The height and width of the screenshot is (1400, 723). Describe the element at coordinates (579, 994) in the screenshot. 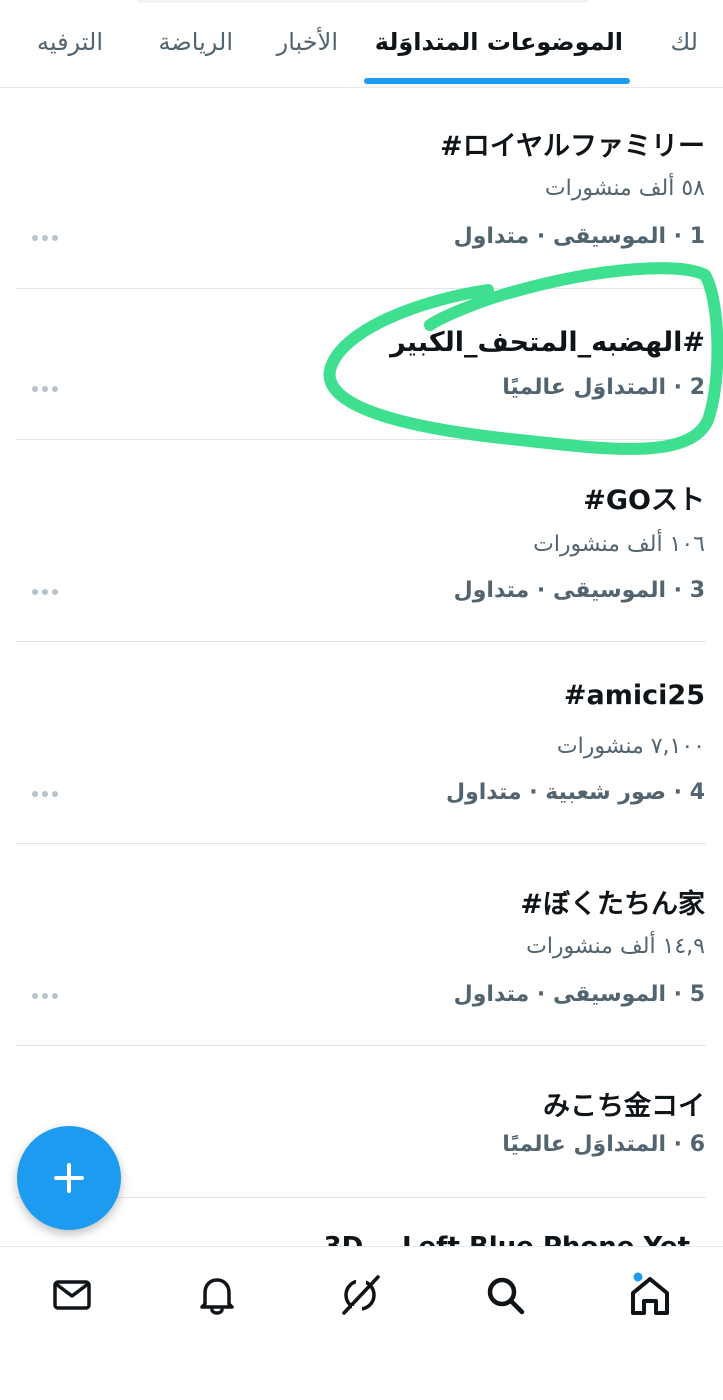

I see `trend-meta: 5 · الموسيقى · متداول` at that location.